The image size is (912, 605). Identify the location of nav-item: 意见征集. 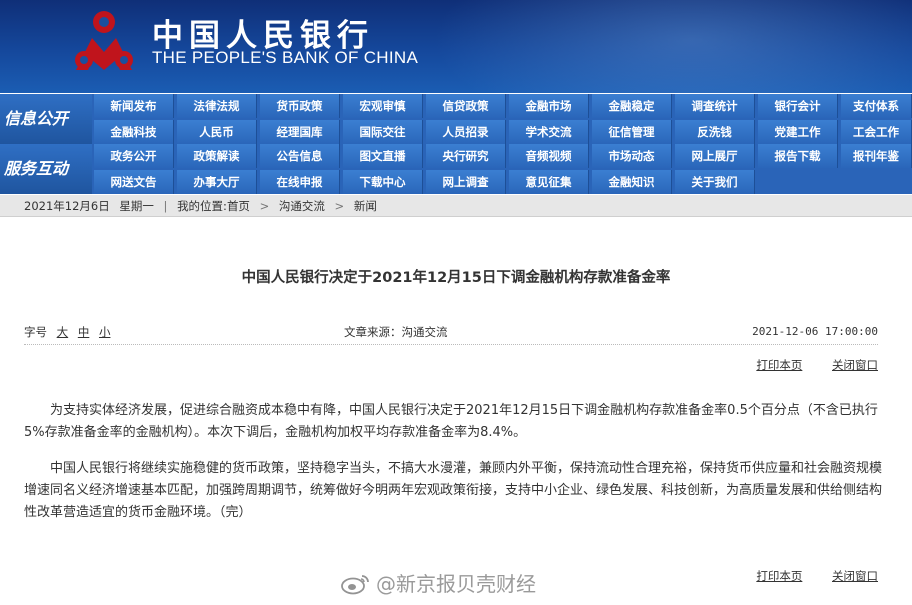
(549, 182).